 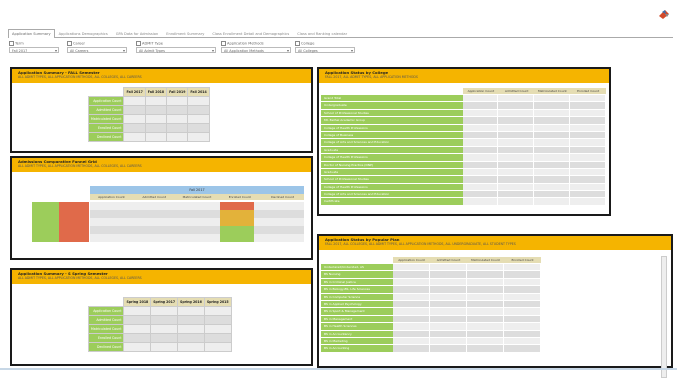 What do you see at coordinates (664, 317) in the screenshot?
I see `vertical-scrollbar` at bounding box center [664, 317].